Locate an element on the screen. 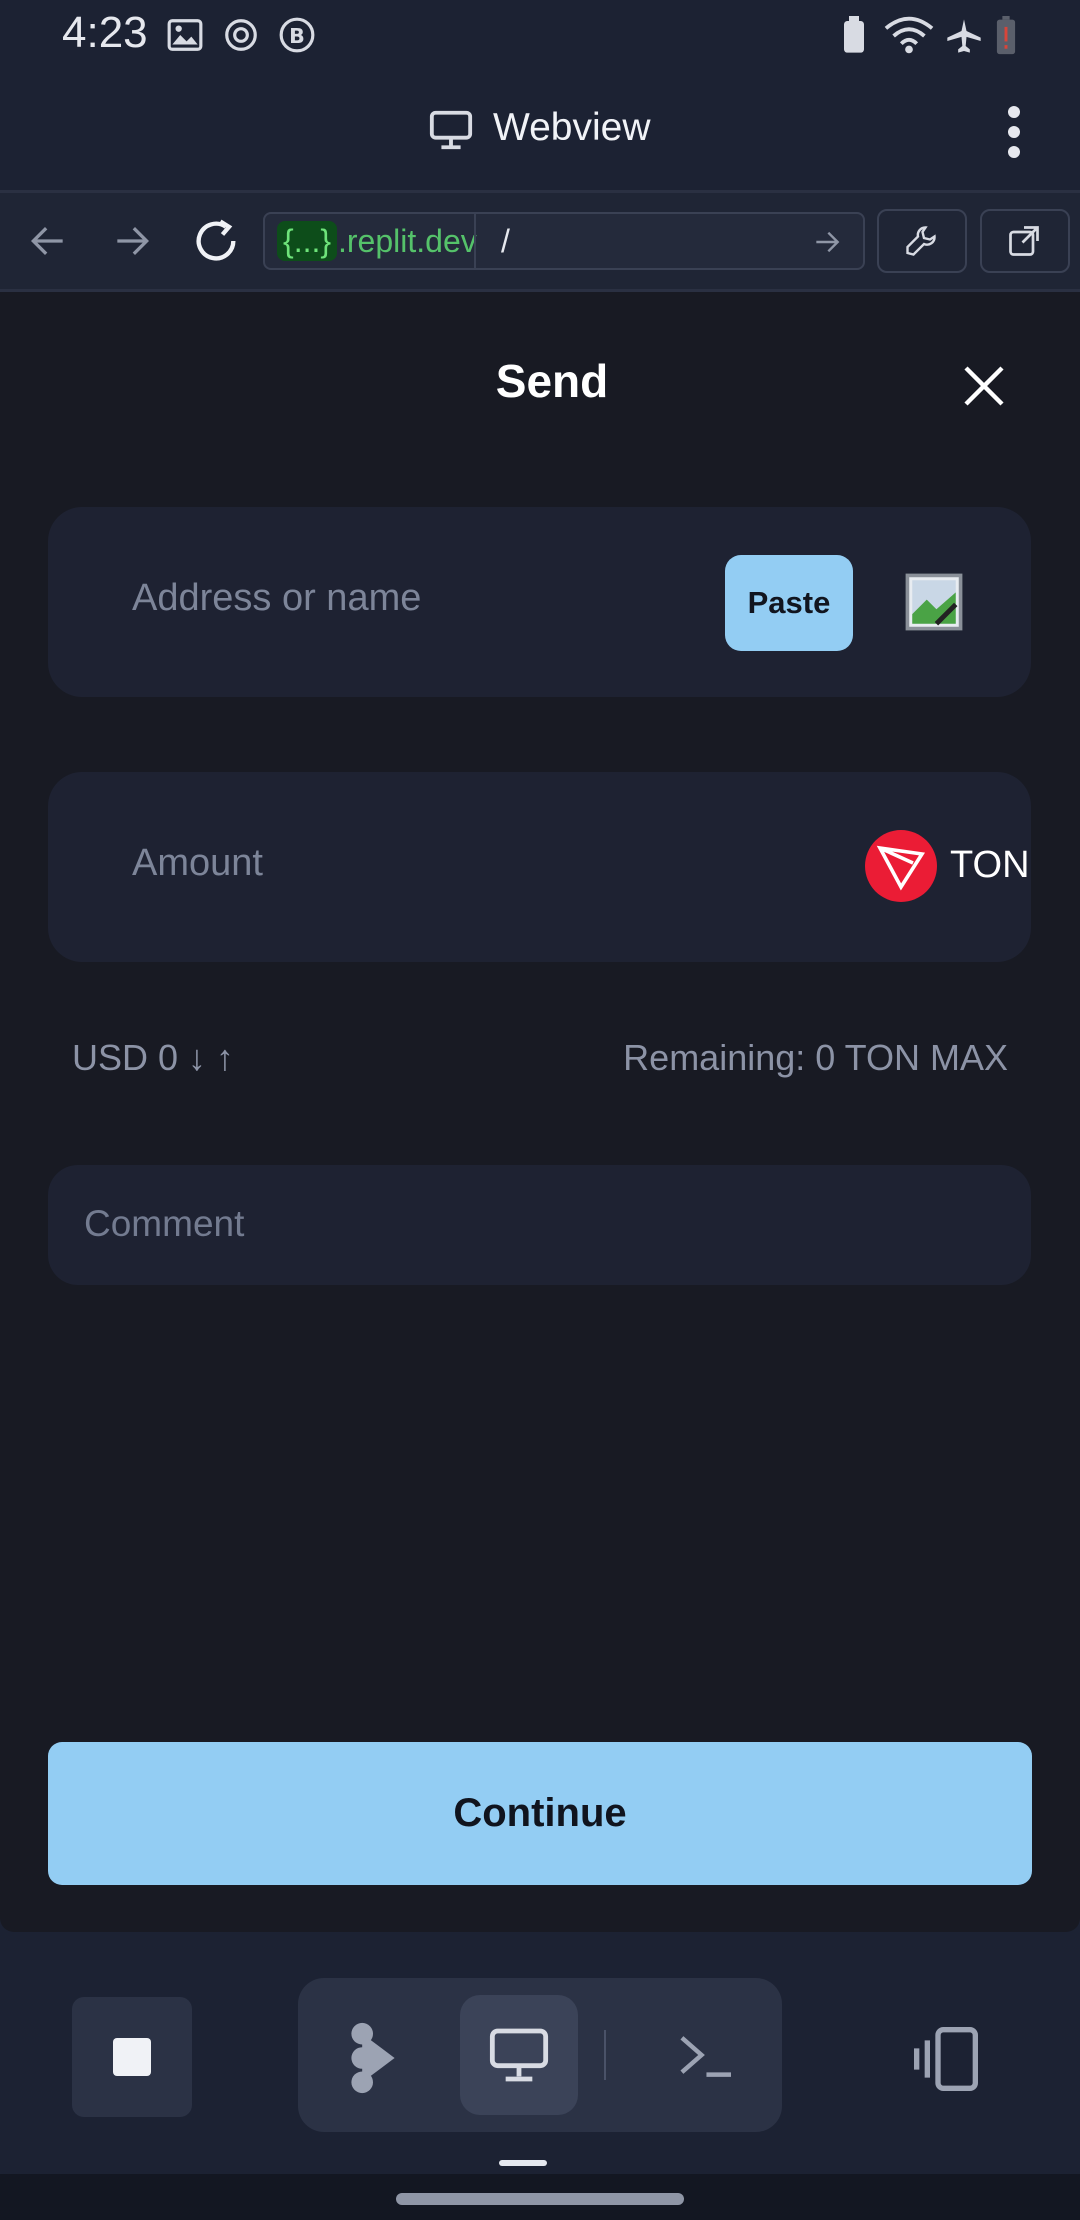 Image resolution: width=1080 pixels, height=2220 pixels. airplane-mode-icon is located at coordinates (964, 36).